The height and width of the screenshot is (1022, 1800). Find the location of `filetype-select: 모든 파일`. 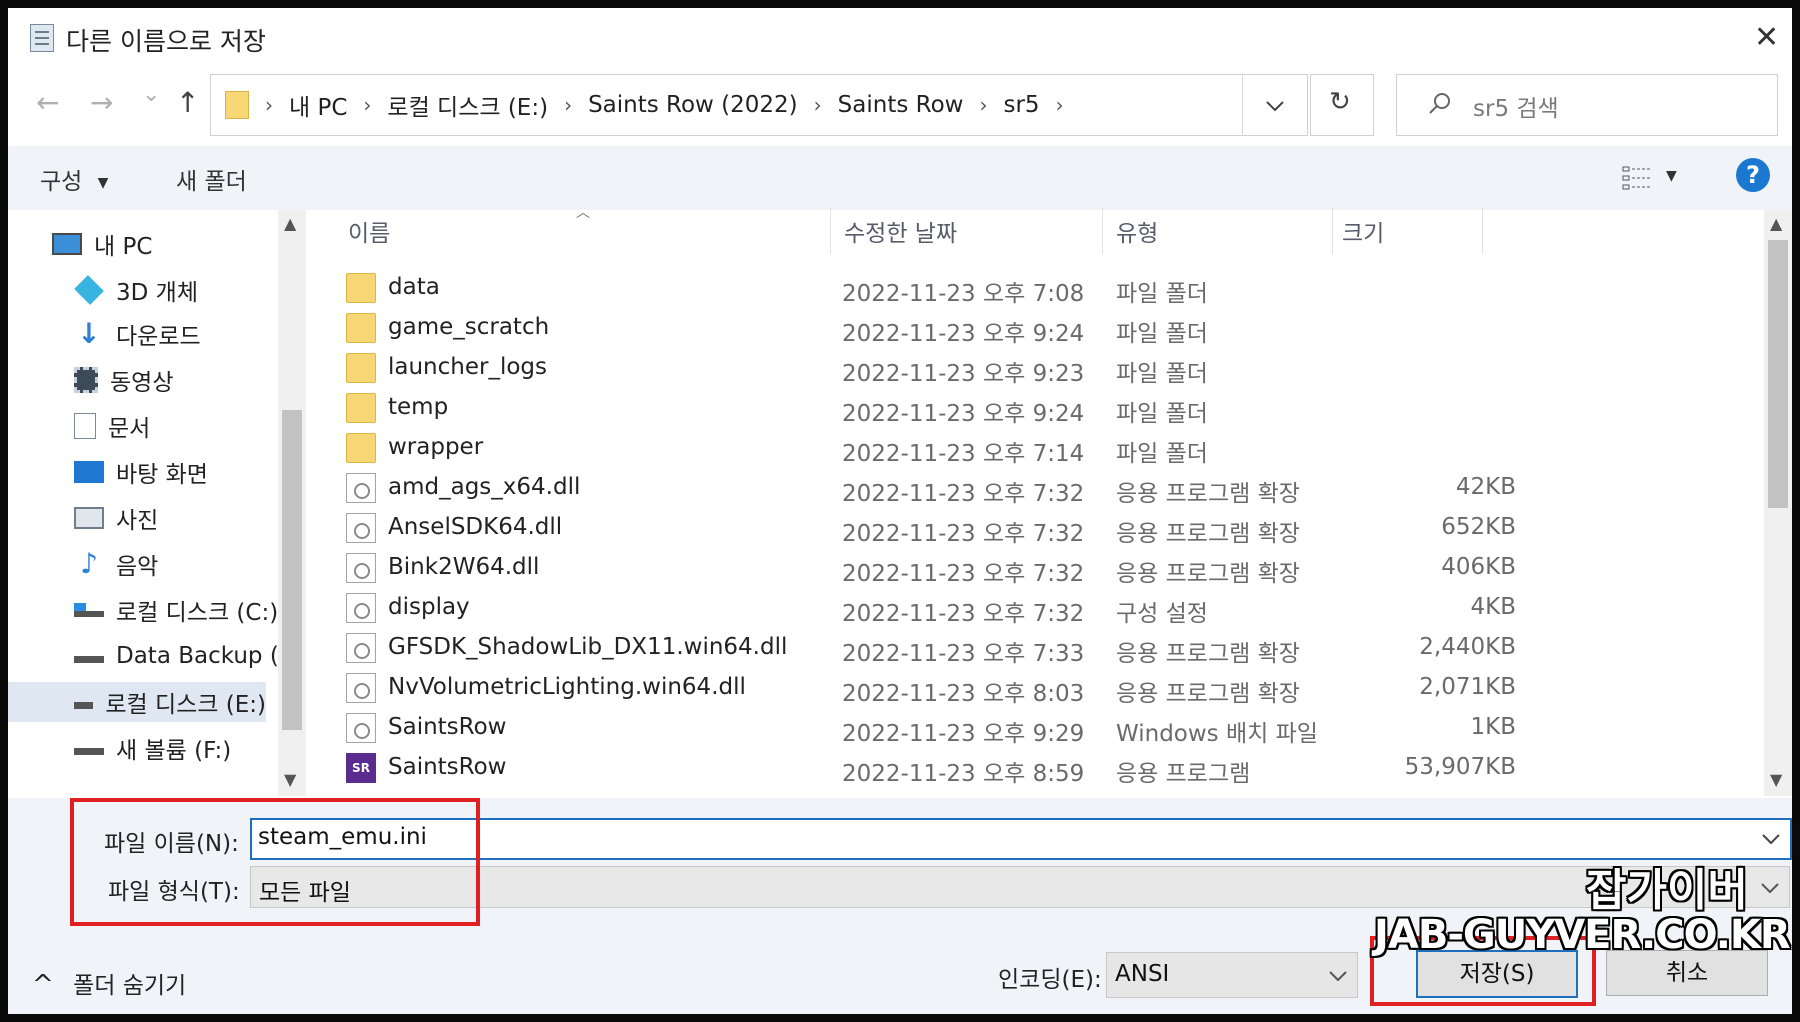

filetype-select: 모든 파일 is located at coordinates (1020, 887).